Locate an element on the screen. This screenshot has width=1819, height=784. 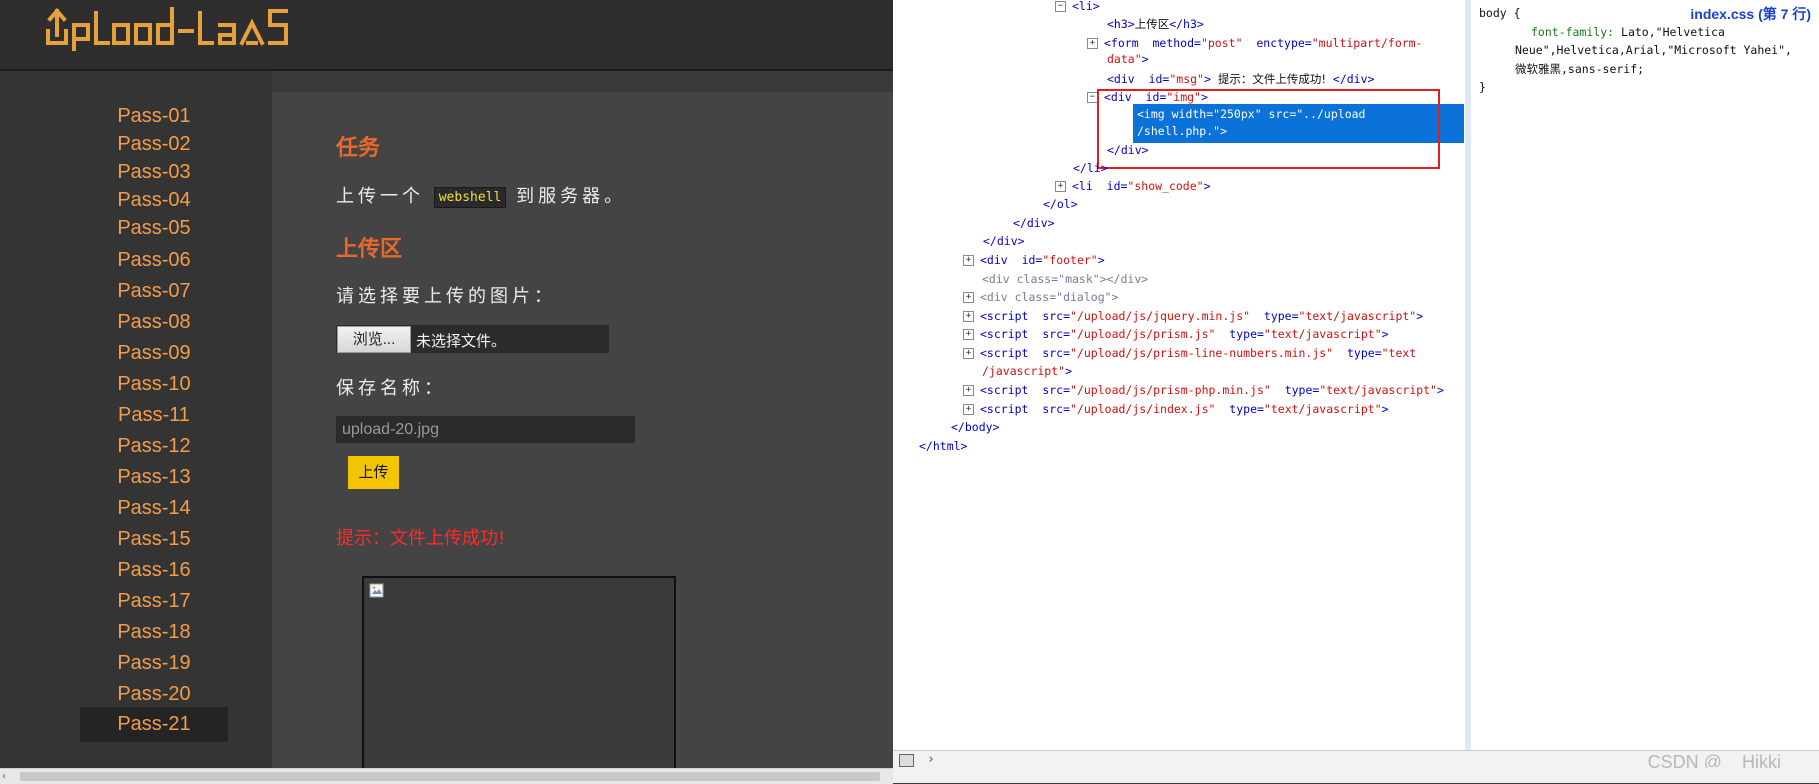
tree-div-msg: <div id="msg"> 提示：文件上传成功! </div> is located at coordinates (1240, 79).